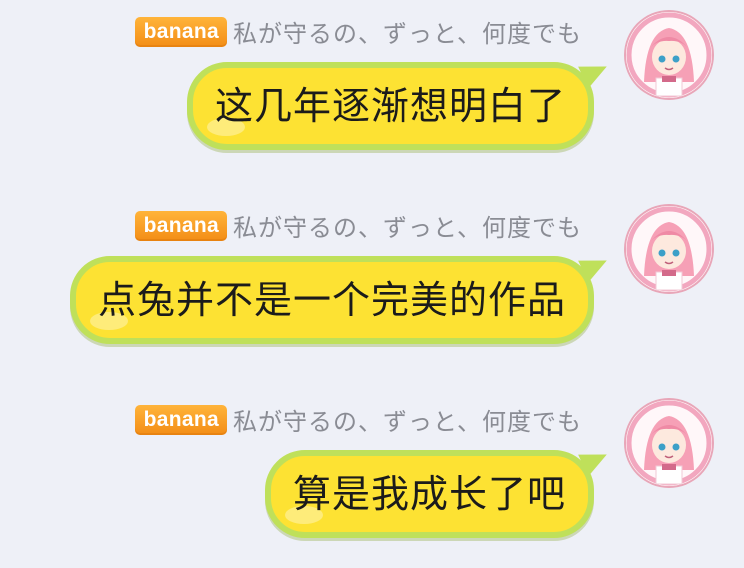 The image size is (744, 568). I want to click on message-bubble: 这几年逐渐想明白了, so click(399, 102).